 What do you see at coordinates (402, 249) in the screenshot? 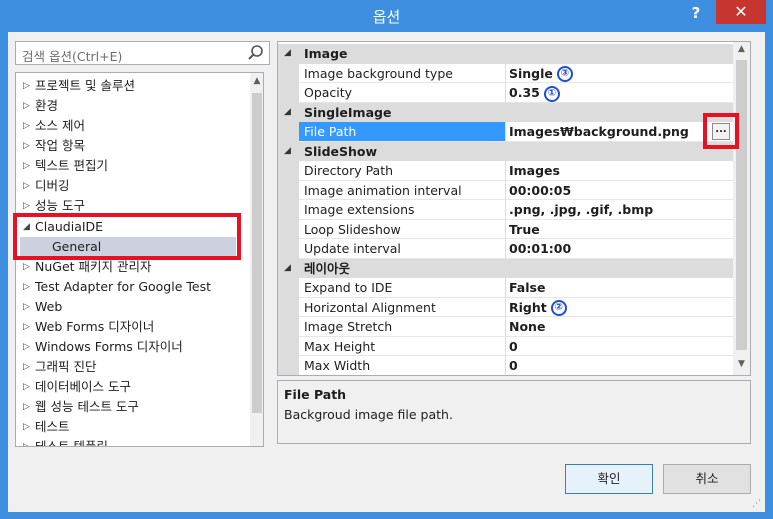
I see `property-name: Update interval` at bounding box center [402, 249].